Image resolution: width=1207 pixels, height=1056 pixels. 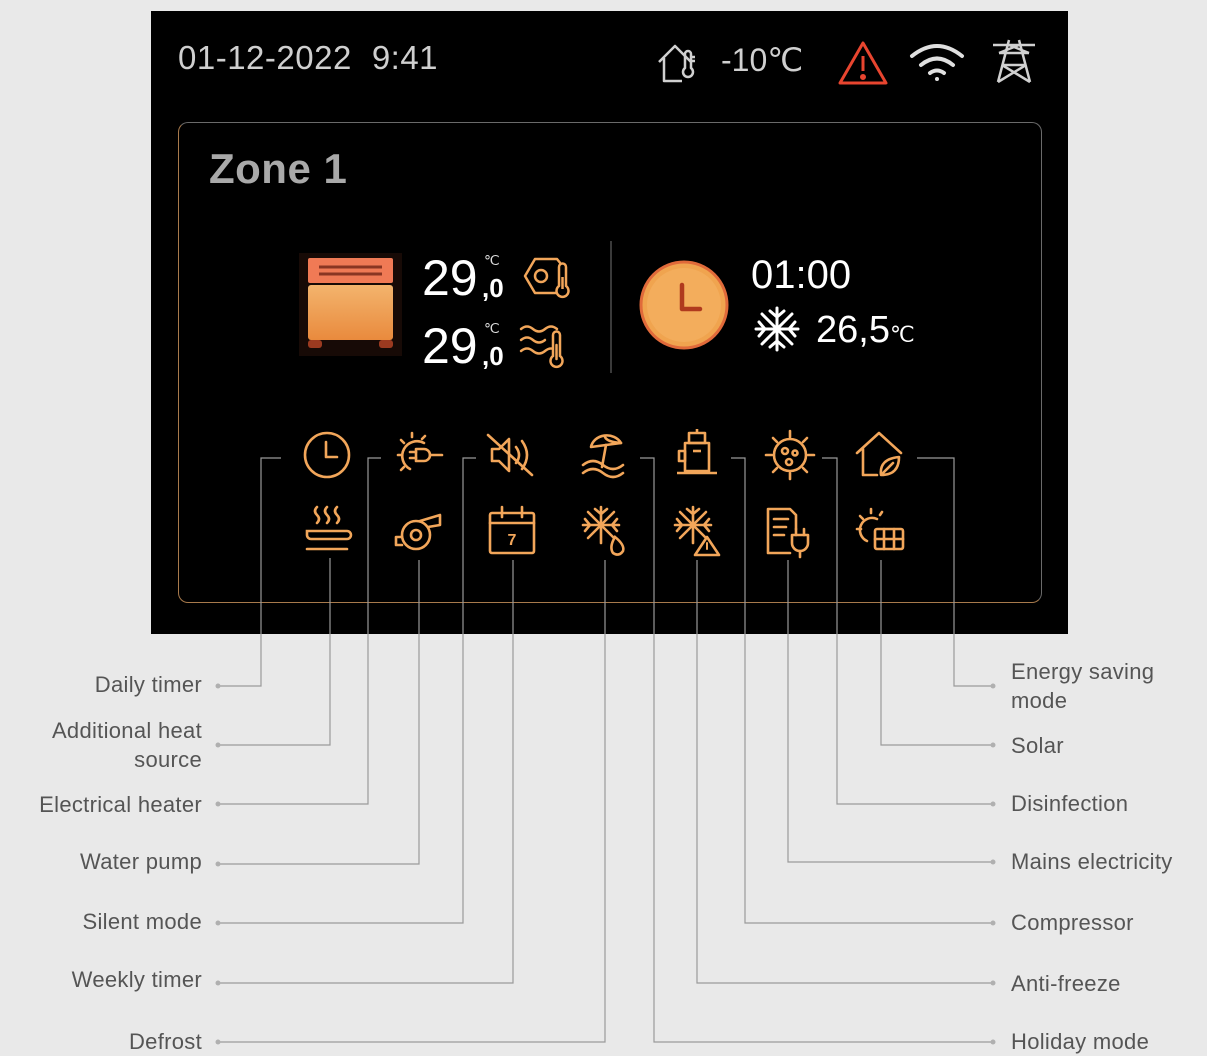 I want to click on leader-disinfection, so click(x=907, y=631).